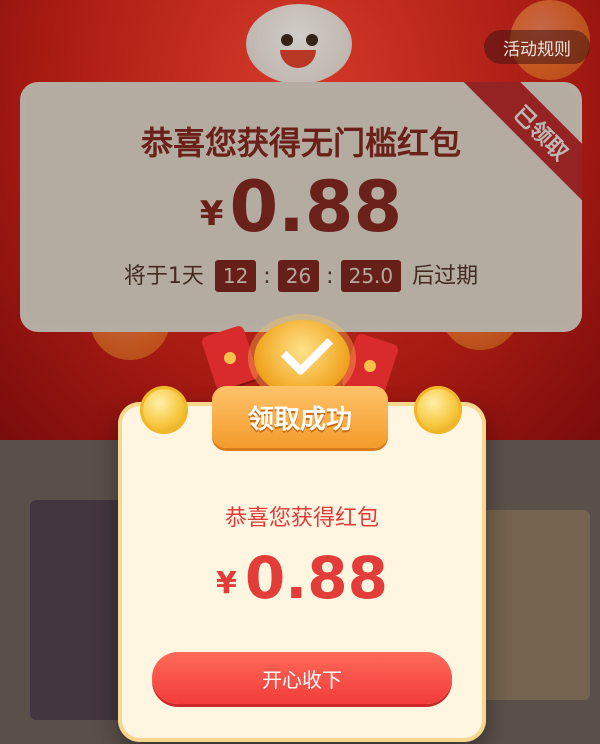 This screenshot has width=600, height=744. I want to click on mascot-mouth, so click(298, 59).